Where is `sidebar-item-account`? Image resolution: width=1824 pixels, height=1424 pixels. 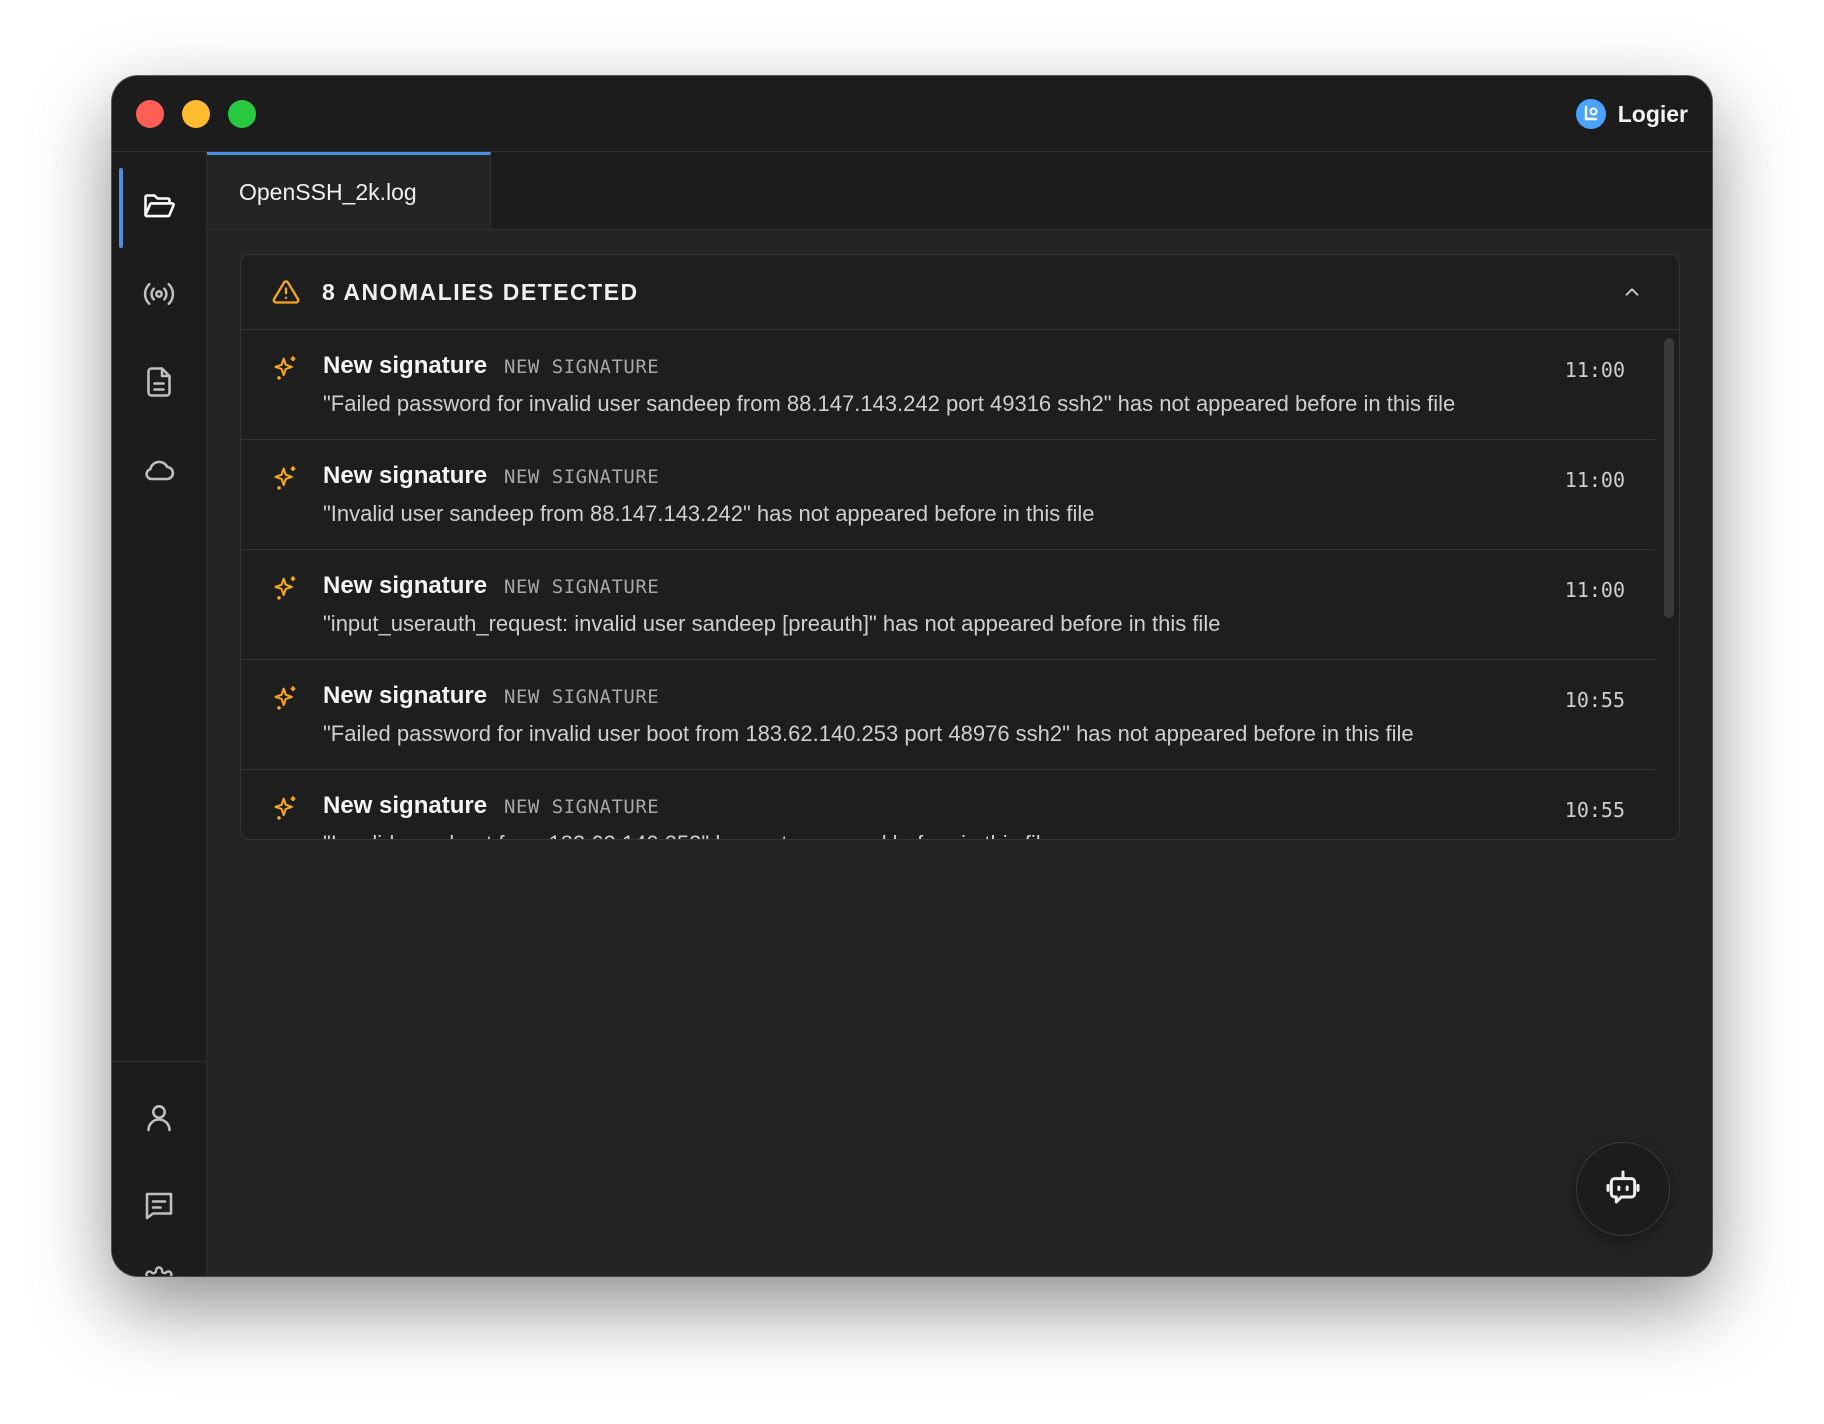
sidebar-item-account is located at coordinates (159, 1120).